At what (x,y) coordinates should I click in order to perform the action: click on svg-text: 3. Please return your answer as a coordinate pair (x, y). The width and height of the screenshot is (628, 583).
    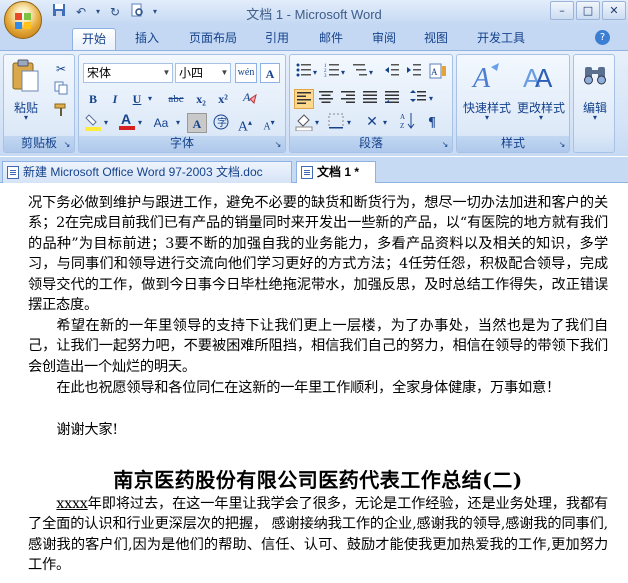
    Looking at the image, I should click on (325, 75).